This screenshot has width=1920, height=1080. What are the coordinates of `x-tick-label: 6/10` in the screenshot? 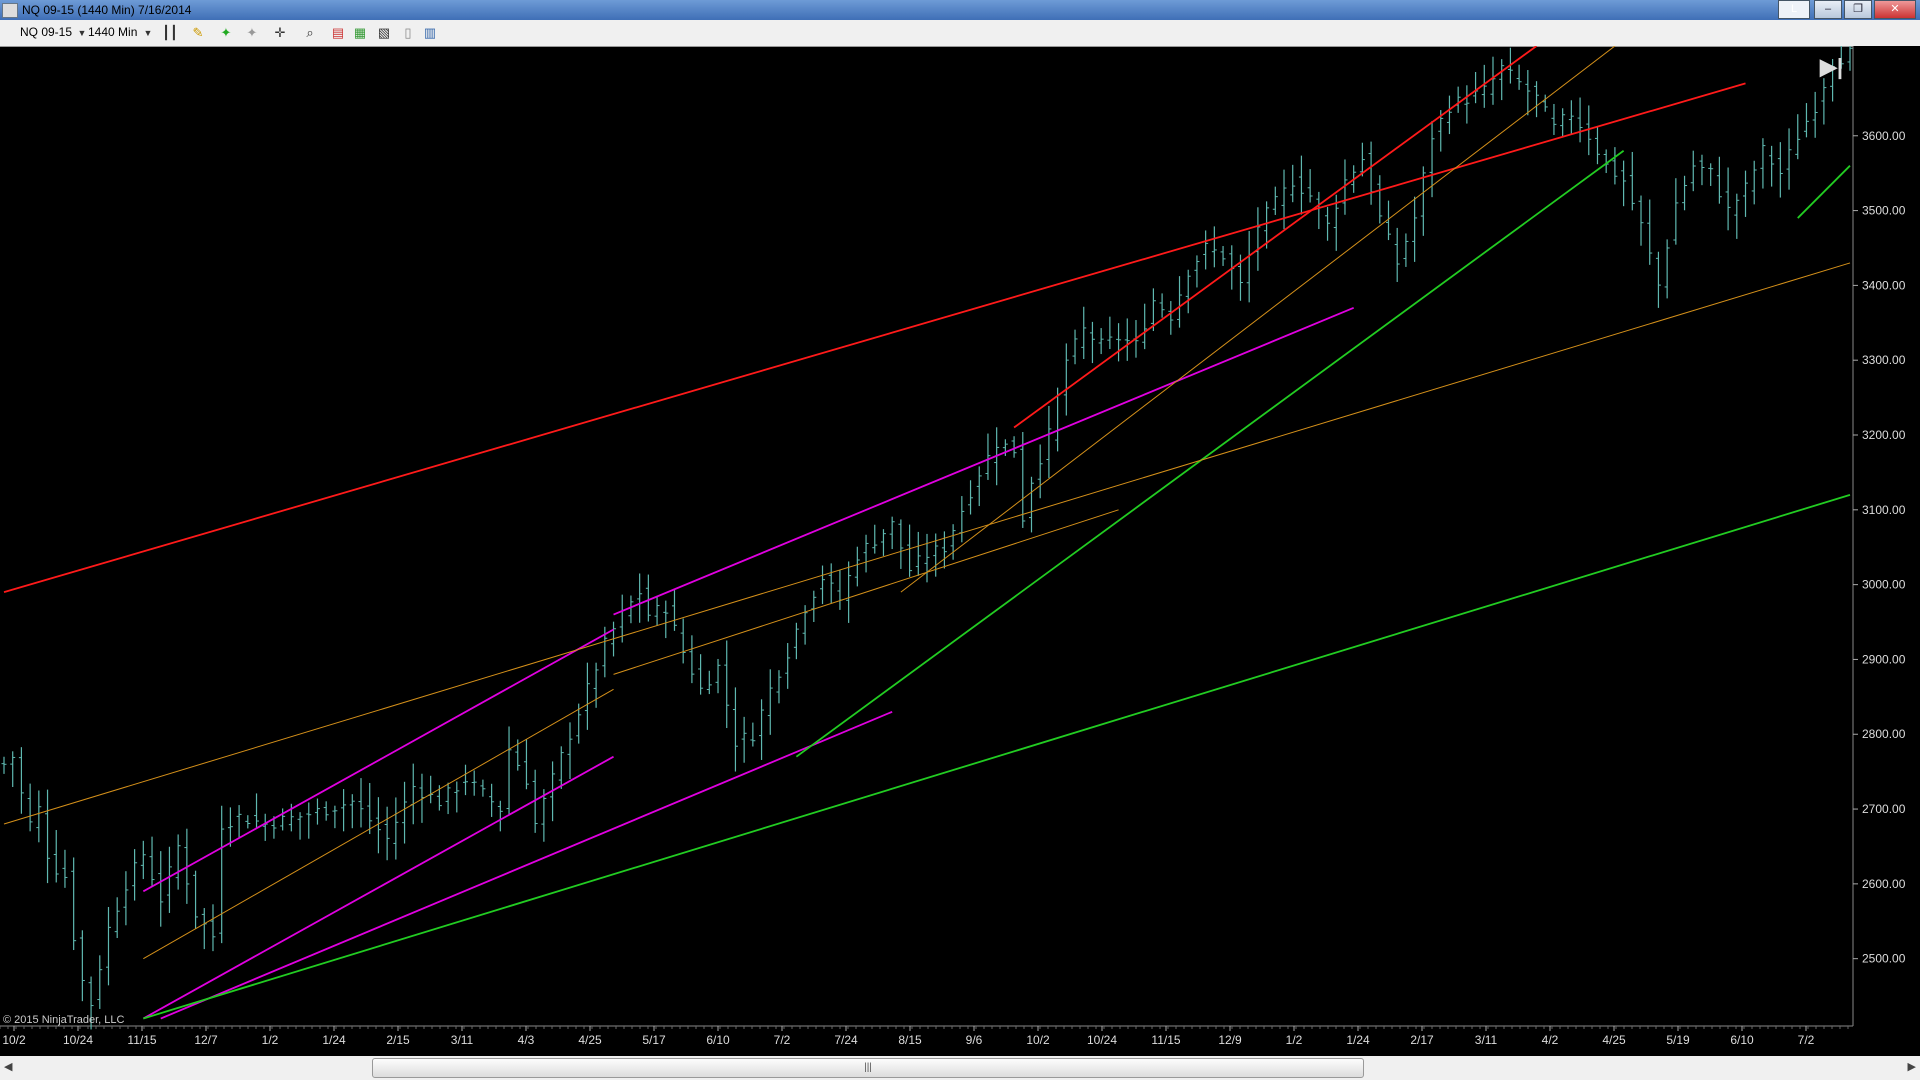 It's located at (1742, 1040).